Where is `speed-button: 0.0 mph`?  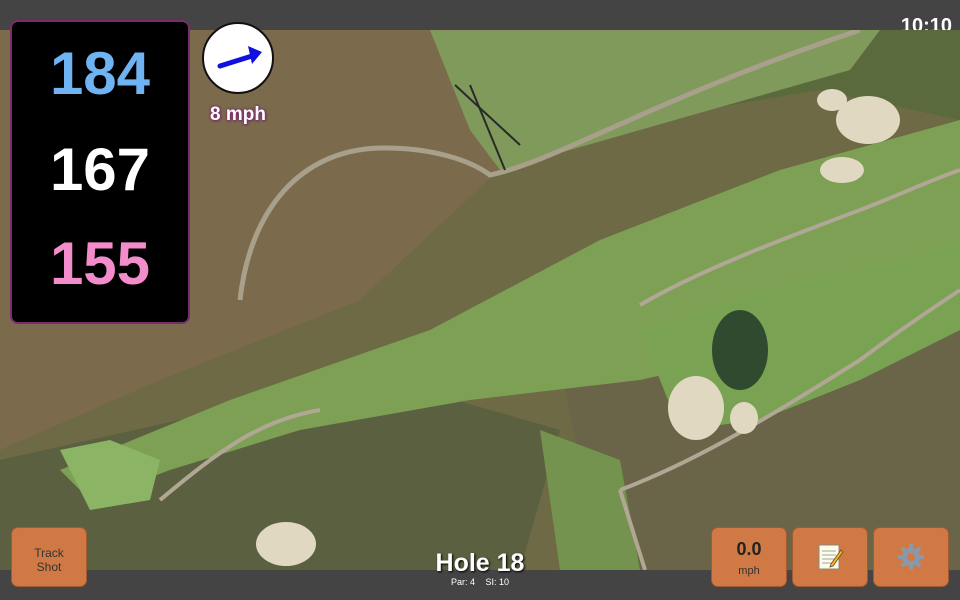
speed-button: 0.0 mph is located at coordinates (749, 557).